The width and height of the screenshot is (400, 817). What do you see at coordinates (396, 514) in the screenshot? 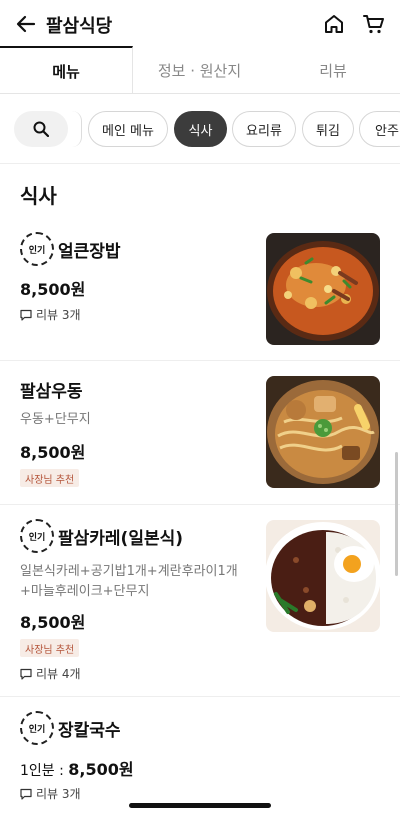
I see `scrollbar` at bounding box center [396, 514].